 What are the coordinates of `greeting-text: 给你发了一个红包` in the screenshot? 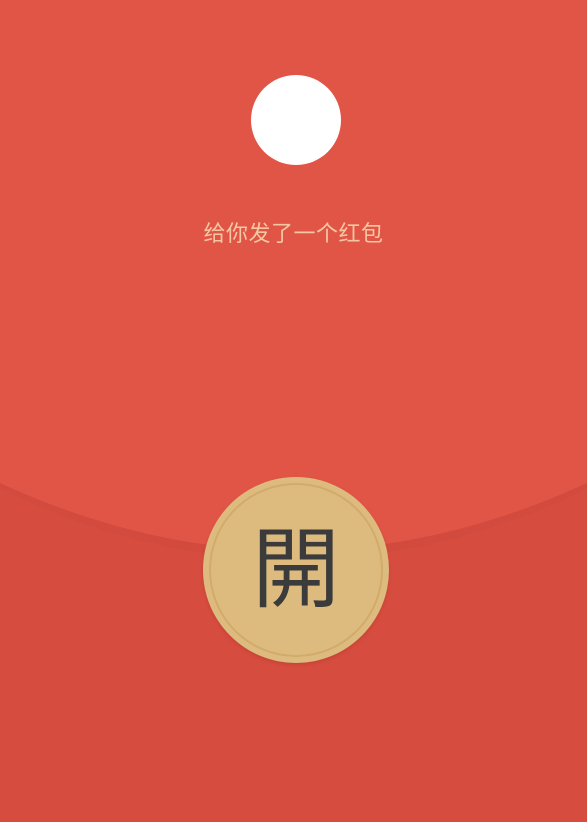 It's located at (293, 234).